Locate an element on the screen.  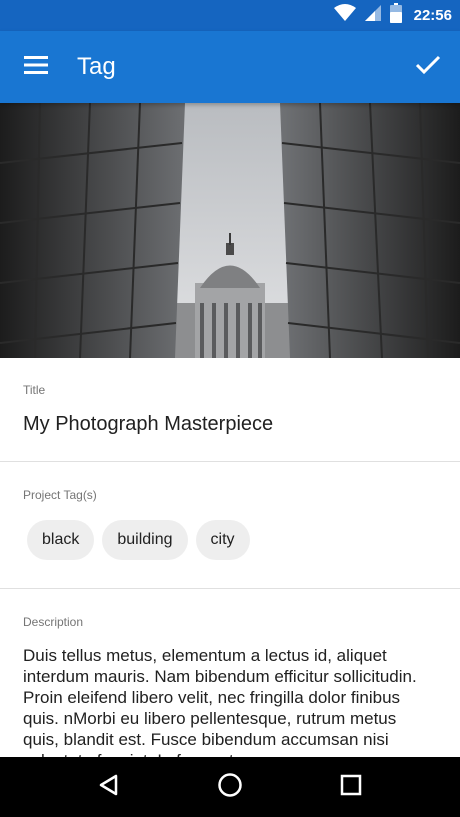
status-bar: 22:56 is located at coordinates (230, 15).